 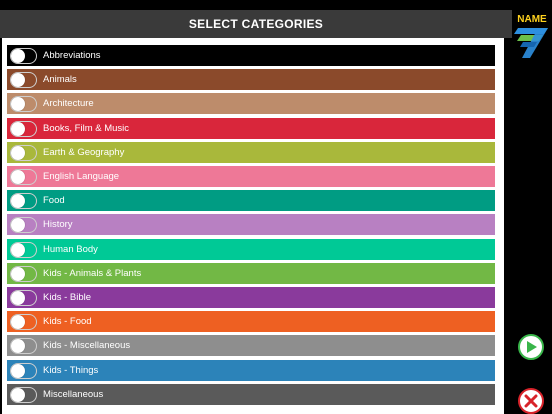 What do you see at coordinates (256, 24) in the screenshot?
I see `page-title: SELECT CATEGORIES` at bounding box center [256, 24].